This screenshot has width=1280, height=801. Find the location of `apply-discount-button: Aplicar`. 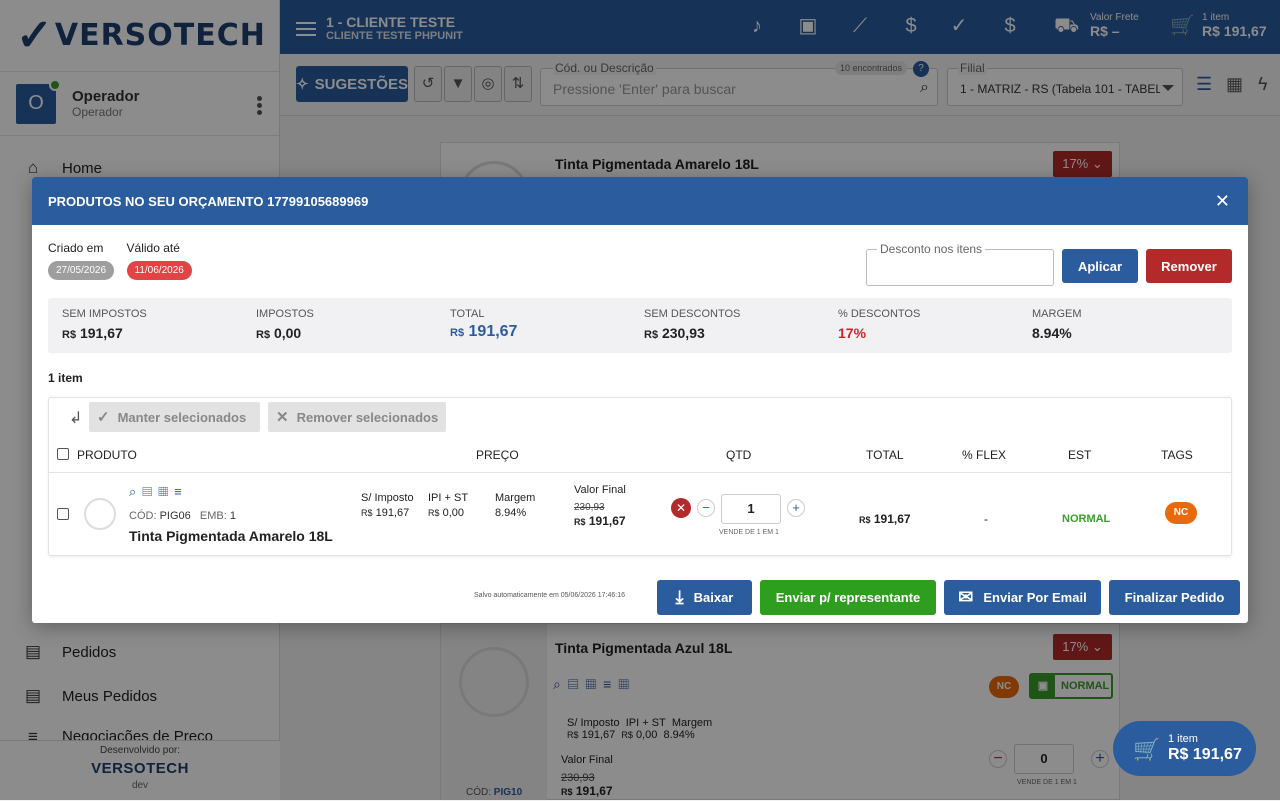

apply-discount-button: Aplicar is located at coordinates (1100, 266).